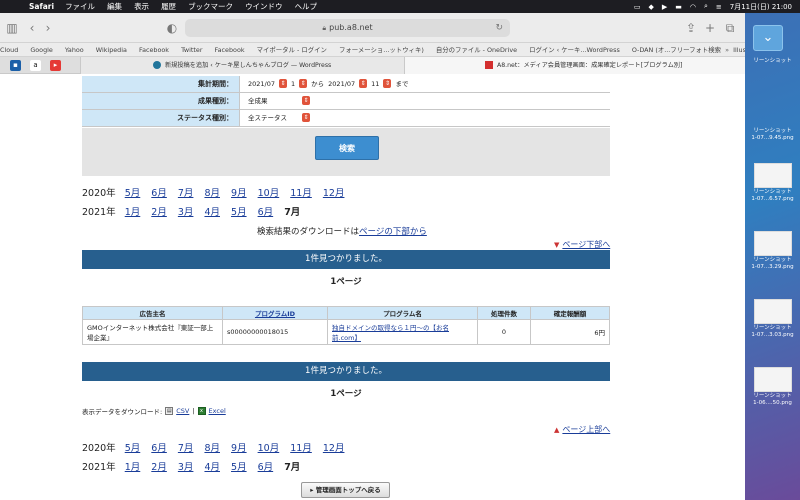  Describe the element at coordinates (393, 232) in the screenshot. I see `download-note-link: ページの下部から` at that location.